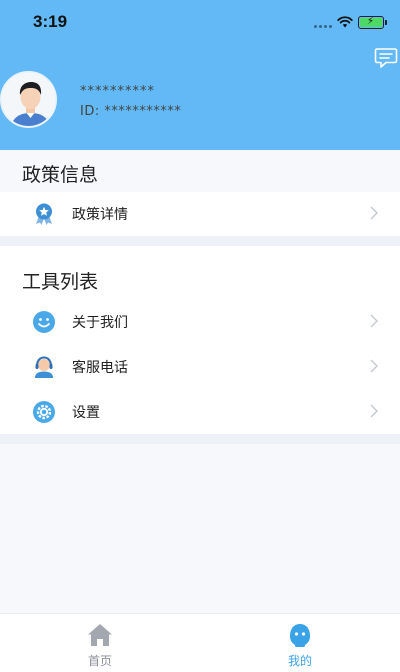  I want to click on tab-profile: 我的, so click(300, 643).